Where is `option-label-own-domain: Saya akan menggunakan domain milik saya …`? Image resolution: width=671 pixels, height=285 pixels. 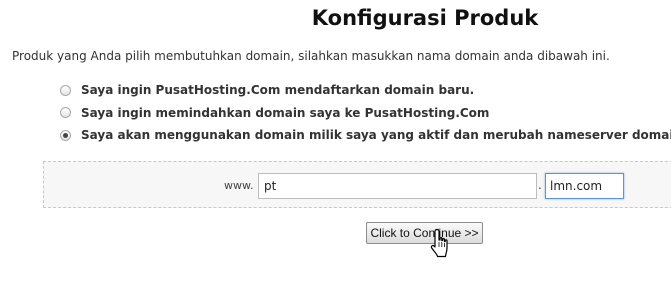 option-label-own-domain: Saya akan menggunakan domain milik saya … is located at coordinates (376, 135).